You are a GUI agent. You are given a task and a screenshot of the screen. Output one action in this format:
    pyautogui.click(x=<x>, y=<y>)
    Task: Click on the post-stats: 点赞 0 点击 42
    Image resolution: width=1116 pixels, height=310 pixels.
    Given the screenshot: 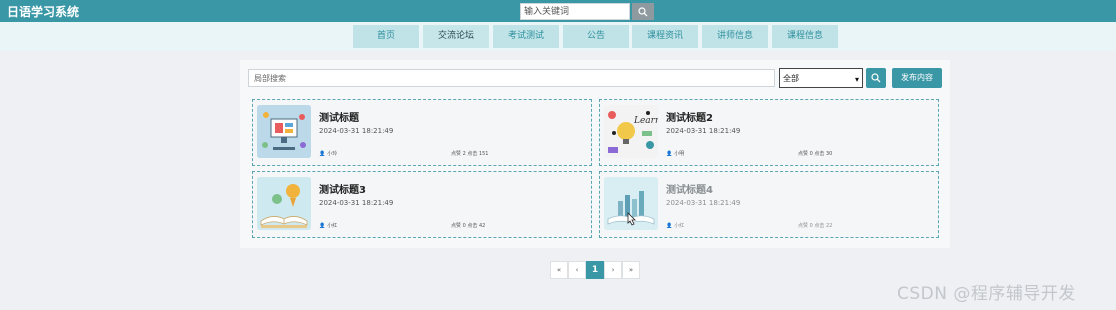 What is the action you would take?
    pyautogui.click(x=468, y=226)
    